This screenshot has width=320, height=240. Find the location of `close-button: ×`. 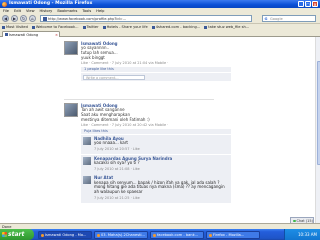

close-button: × is located at coordinates (315, 4).